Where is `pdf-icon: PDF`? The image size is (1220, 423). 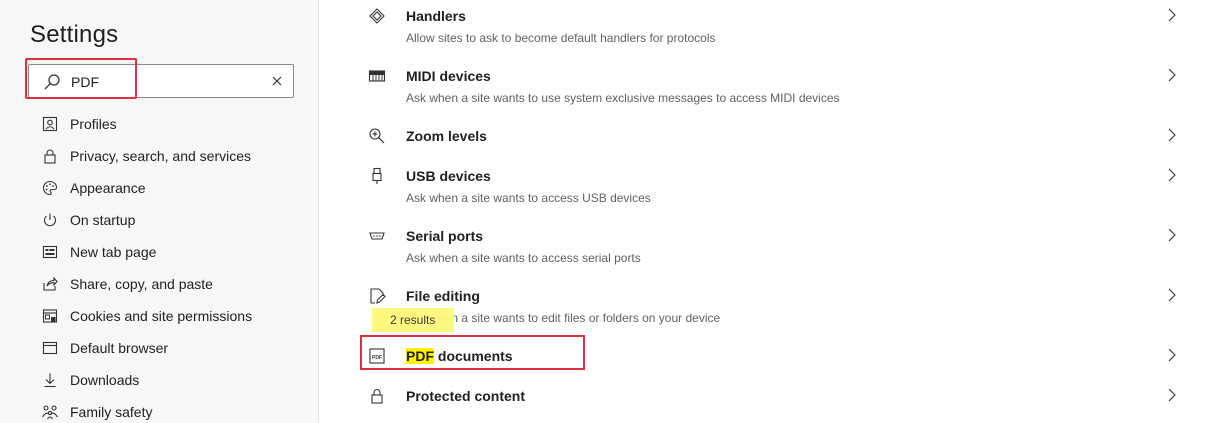
pdf-icon: PDF is located at coordinates (377, 356).